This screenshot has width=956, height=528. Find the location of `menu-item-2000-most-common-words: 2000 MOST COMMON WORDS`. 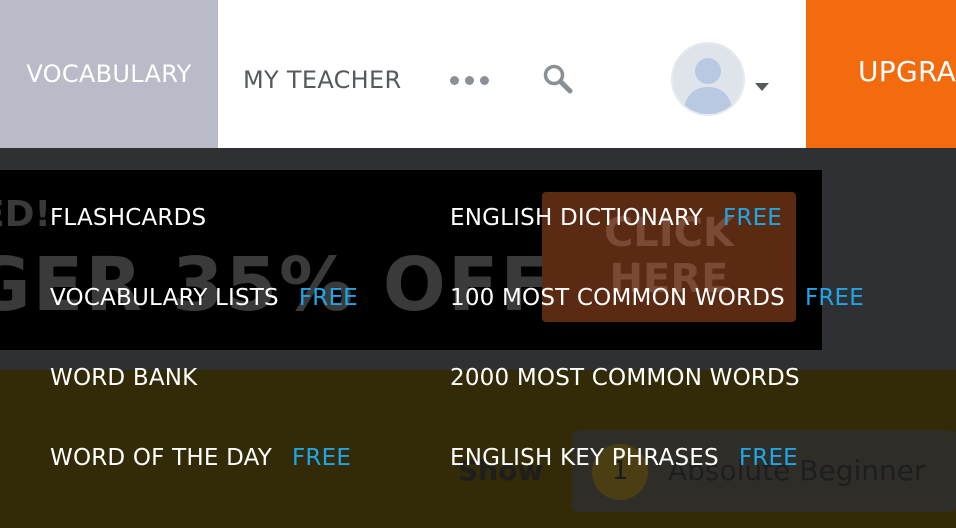

menu-item-2000-most-common-words: 2000 MOST COMMON WORDS is located at coordinates (625, 378).